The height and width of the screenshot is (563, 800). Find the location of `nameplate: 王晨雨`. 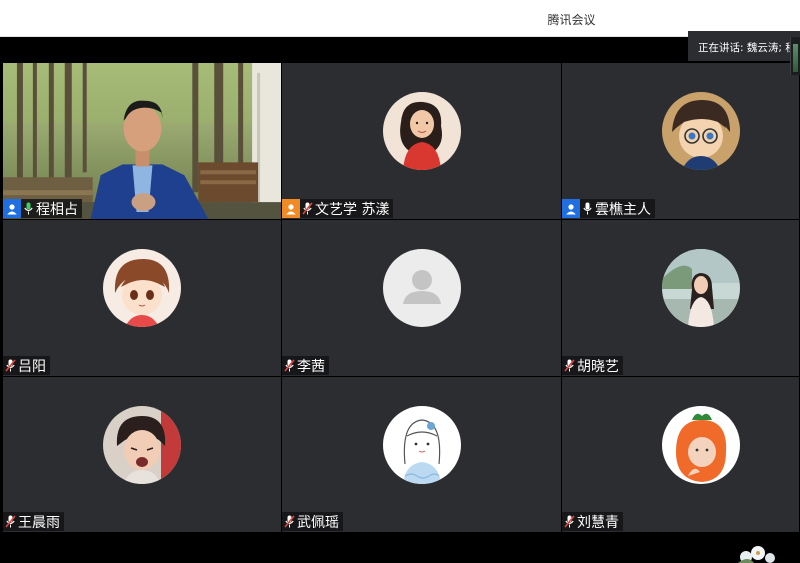

nameplate: 王晨雨 is located at coordinates (33, 521).